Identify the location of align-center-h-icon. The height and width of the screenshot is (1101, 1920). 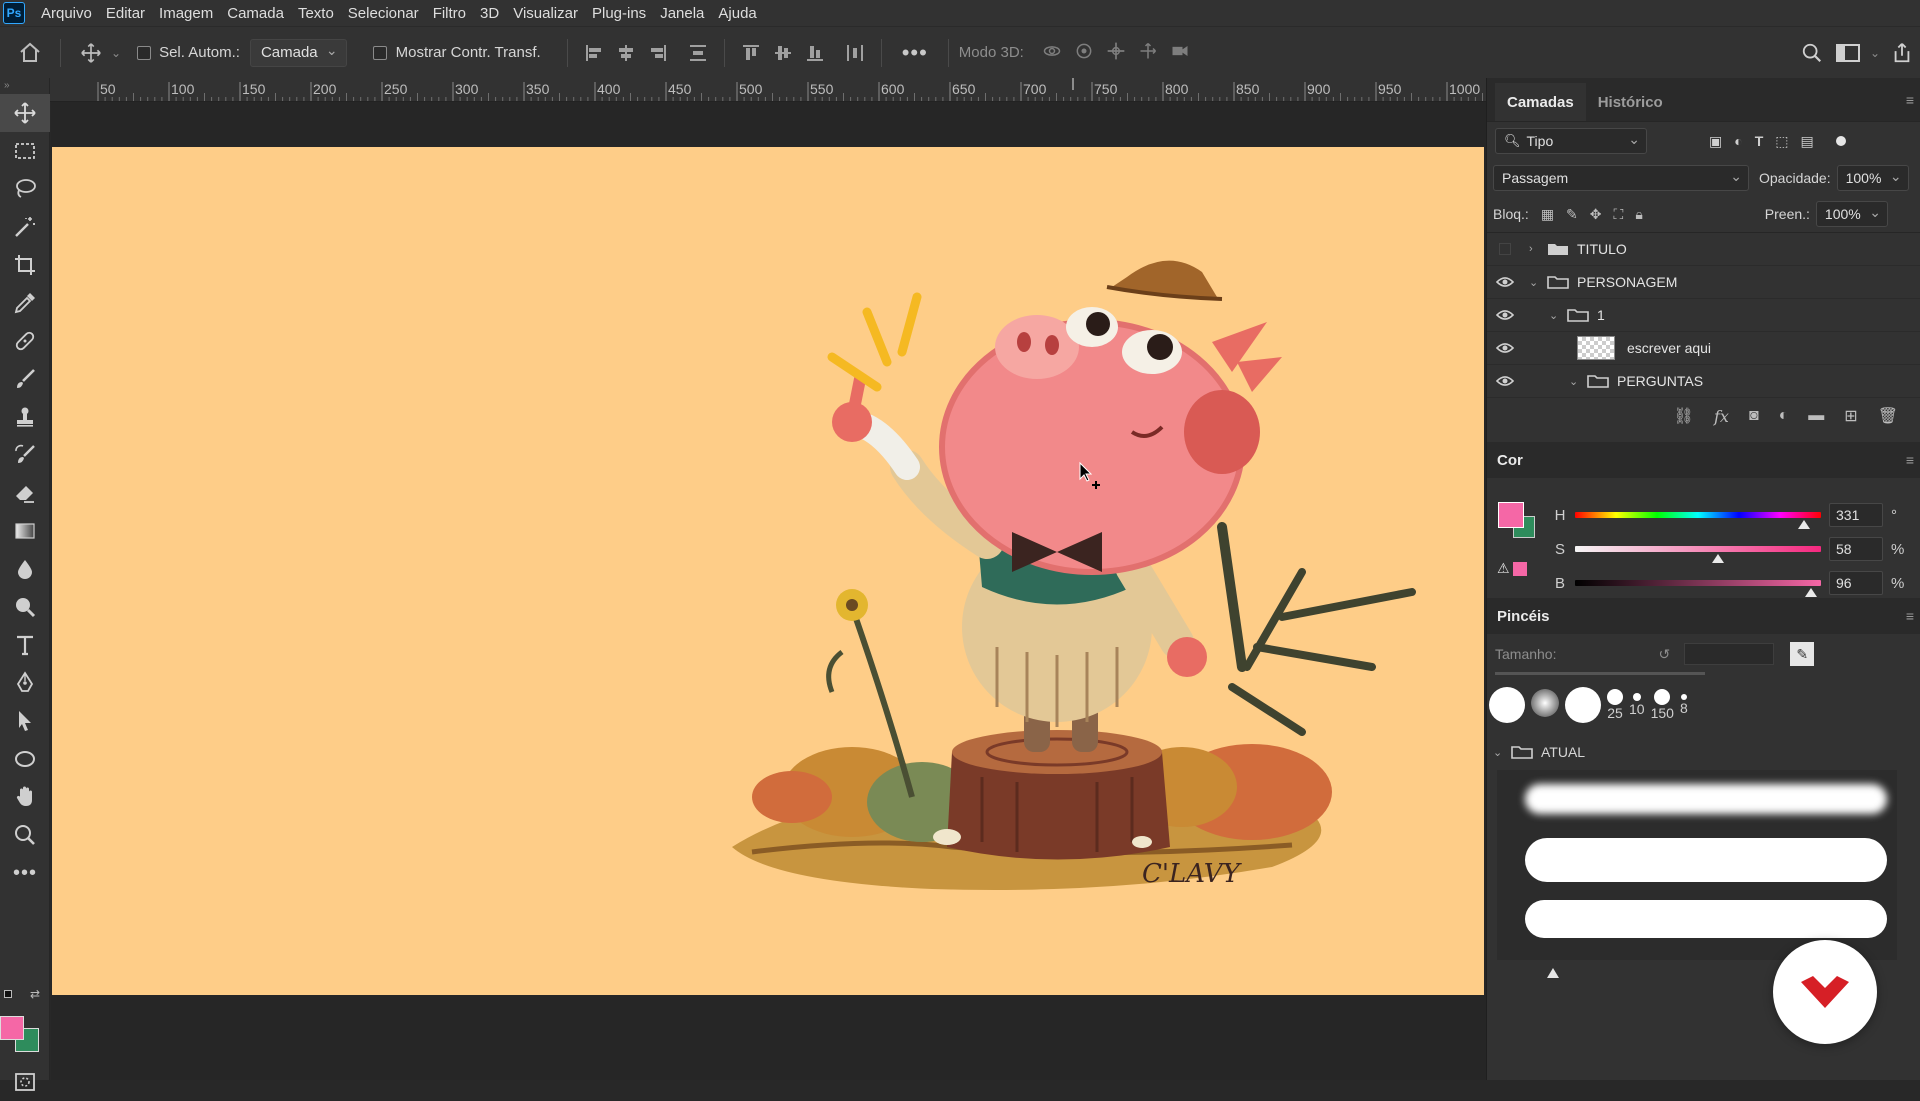
(626, 53).